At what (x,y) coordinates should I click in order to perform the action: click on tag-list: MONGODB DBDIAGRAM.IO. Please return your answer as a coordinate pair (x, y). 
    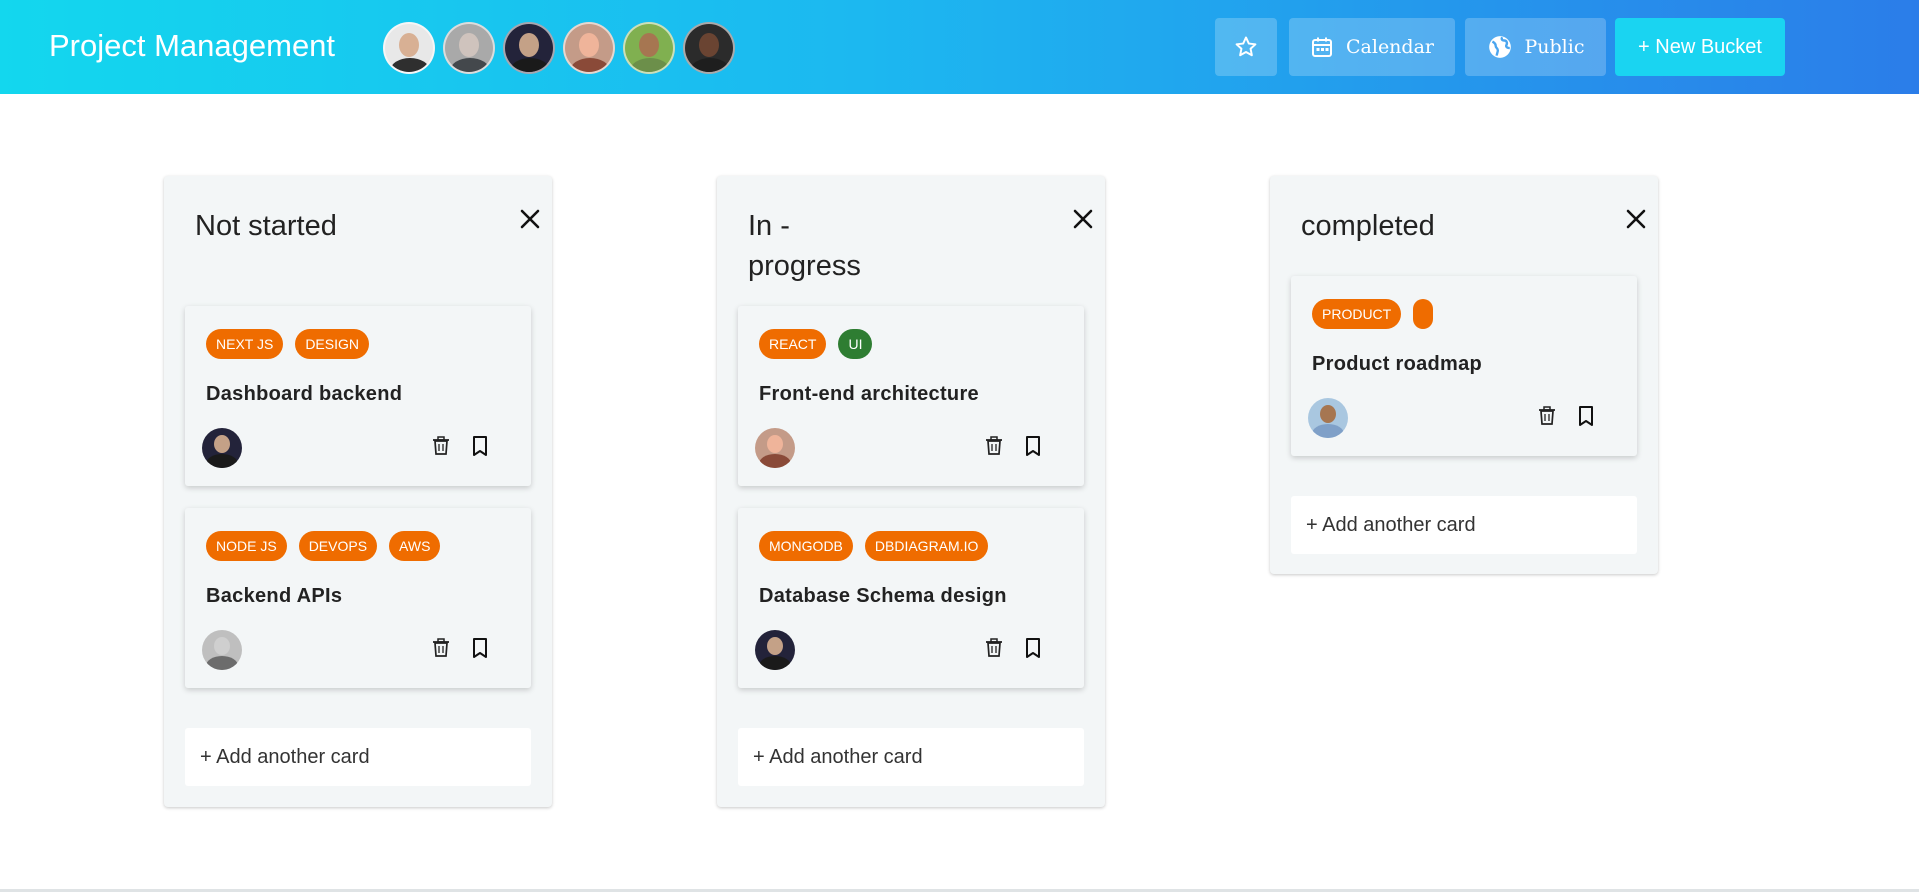
    Looking at the image, I should click on (879, 546).